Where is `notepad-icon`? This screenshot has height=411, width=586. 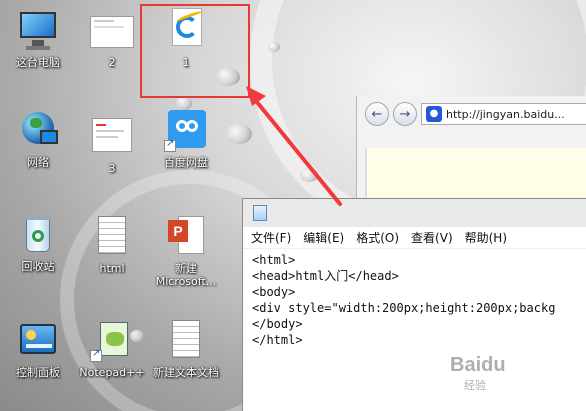 notepad-icon is located at coordinates (260, 213).